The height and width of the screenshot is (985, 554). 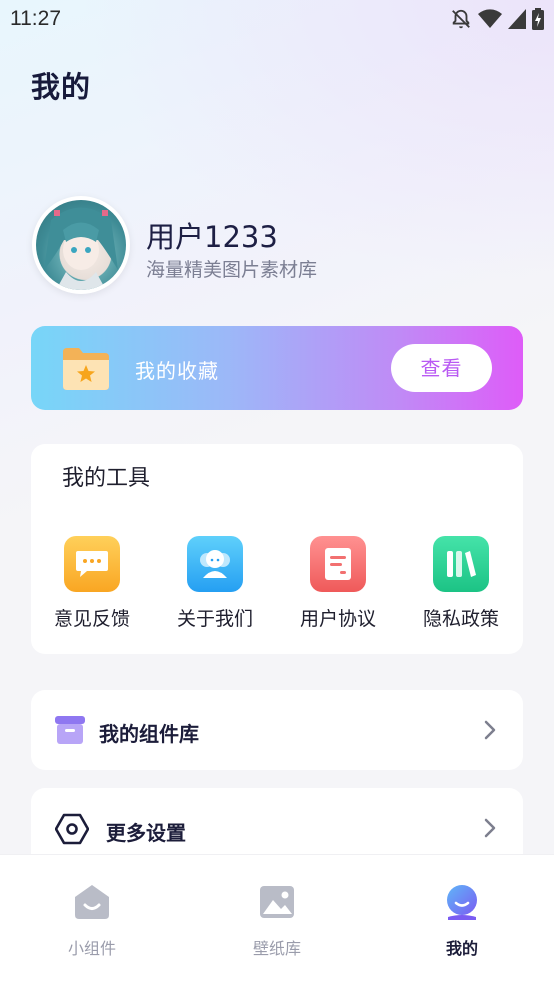 I want to click on user-subtitle: 海量精美图片素材库, so click(x=232, y=270).